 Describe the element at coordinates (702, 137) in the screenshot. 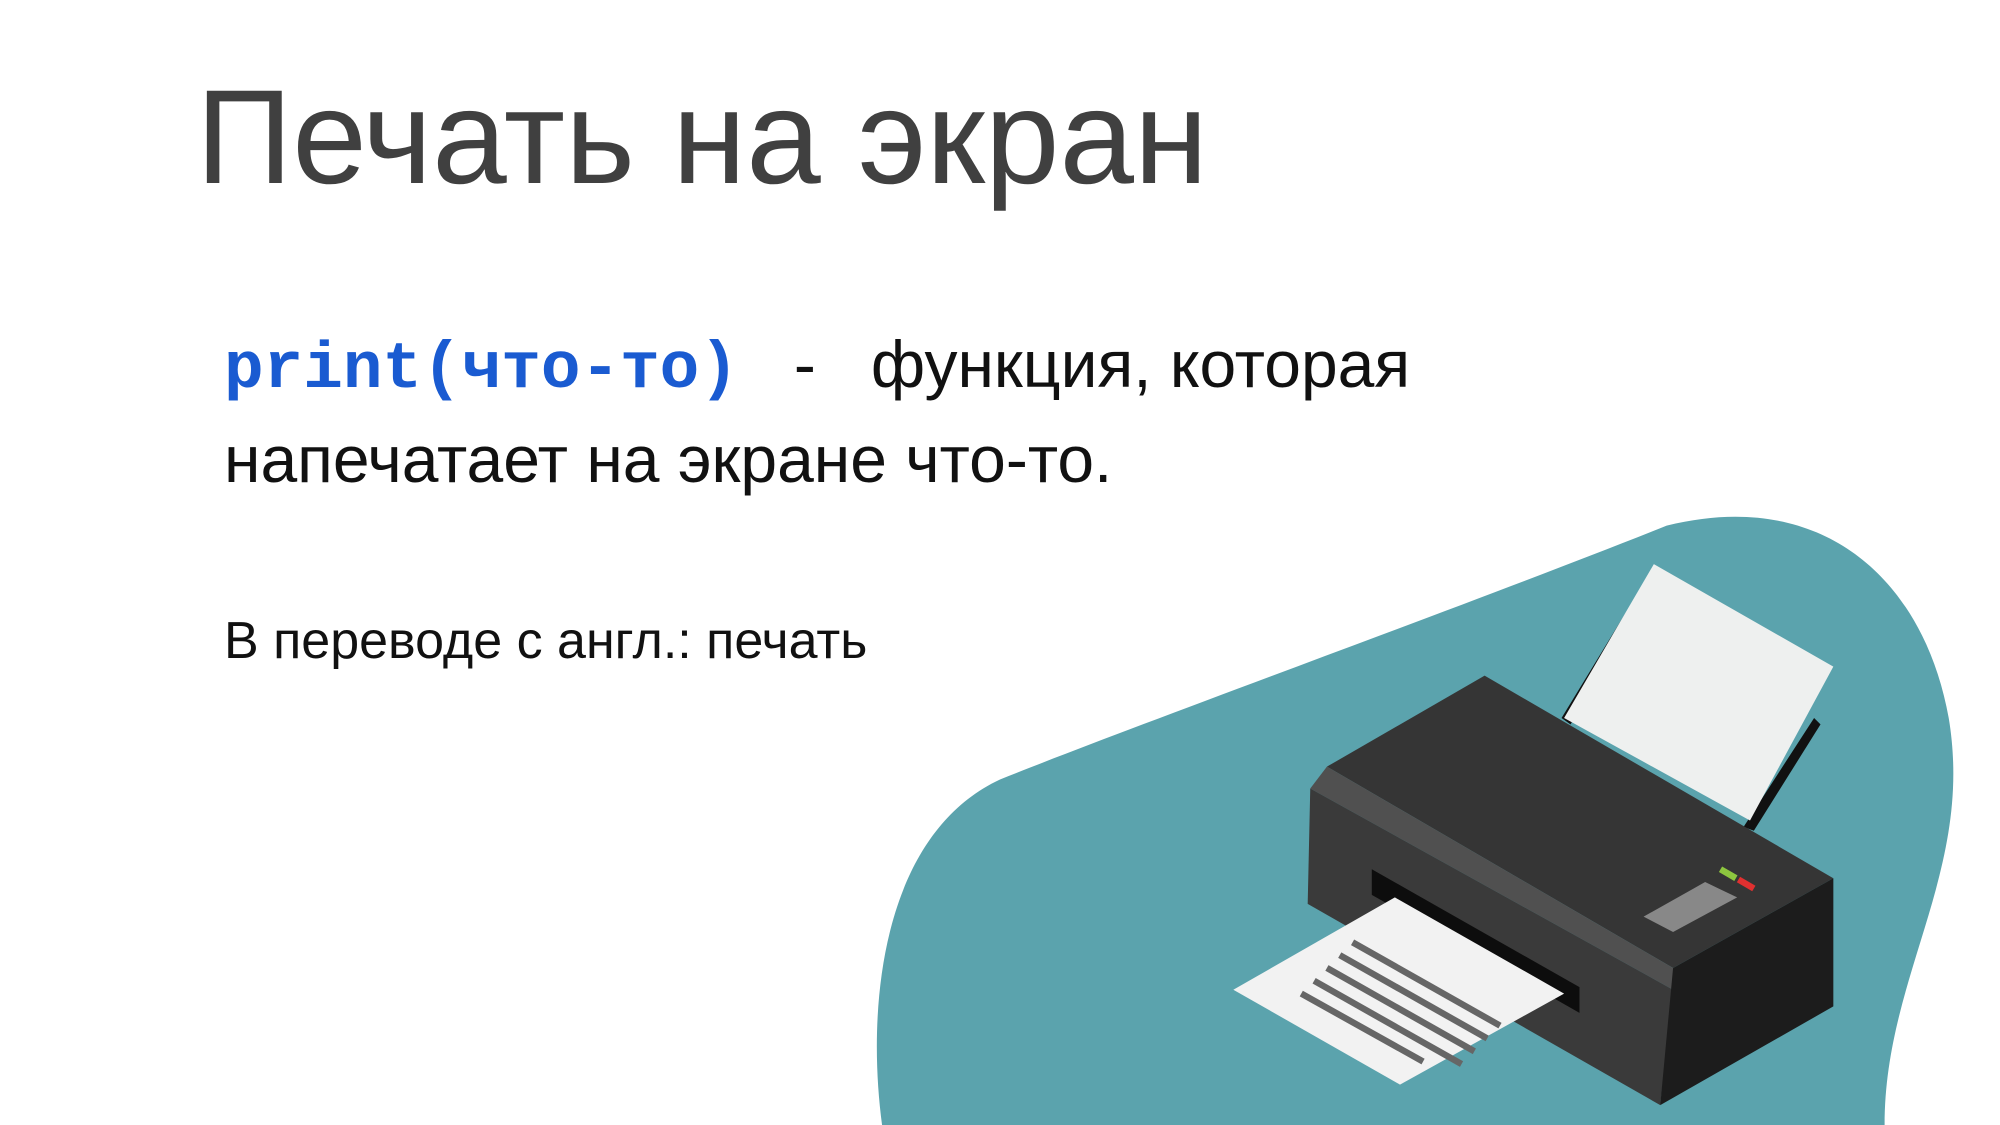

I see `page-title: Печать на экран` at that location.